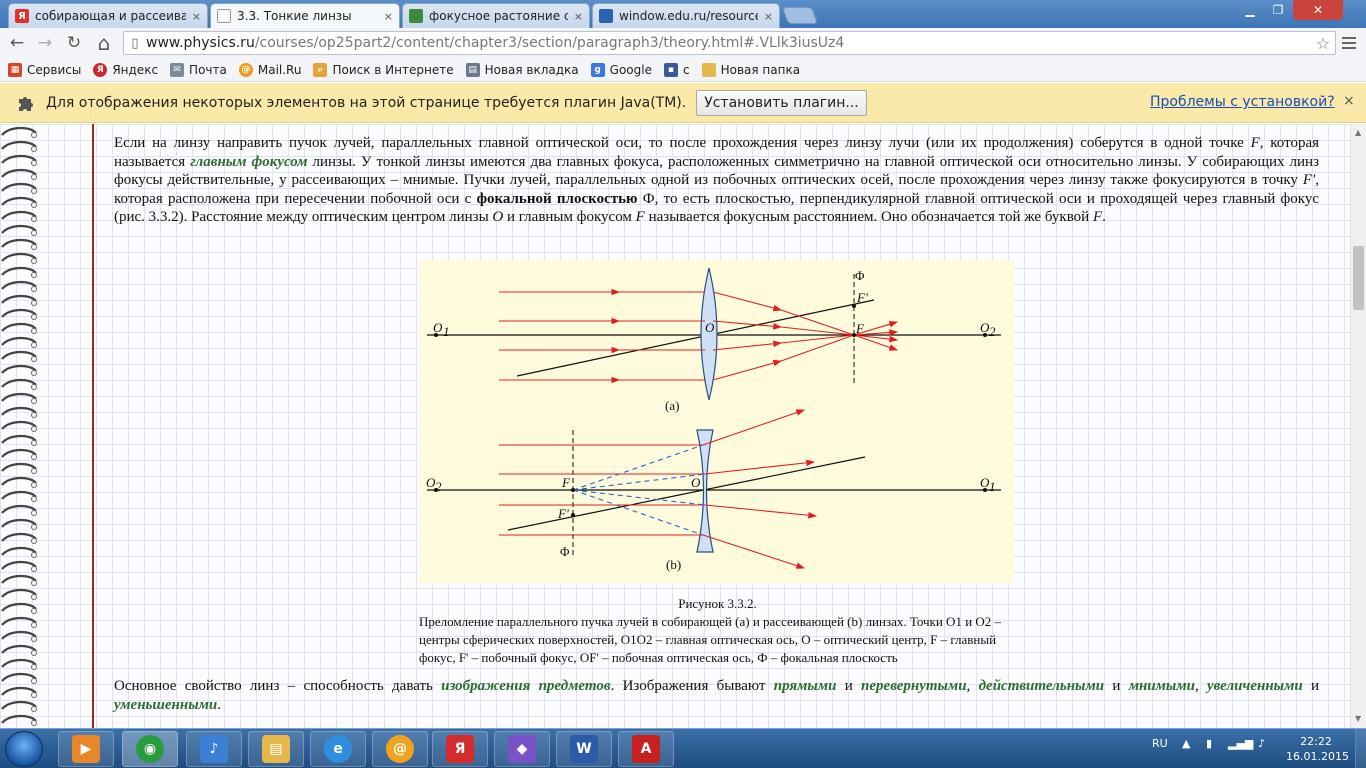  Describe the element at coordinates (1162, 686) in the screenshot. I see `term-imaginary: мнимыми` at that location.